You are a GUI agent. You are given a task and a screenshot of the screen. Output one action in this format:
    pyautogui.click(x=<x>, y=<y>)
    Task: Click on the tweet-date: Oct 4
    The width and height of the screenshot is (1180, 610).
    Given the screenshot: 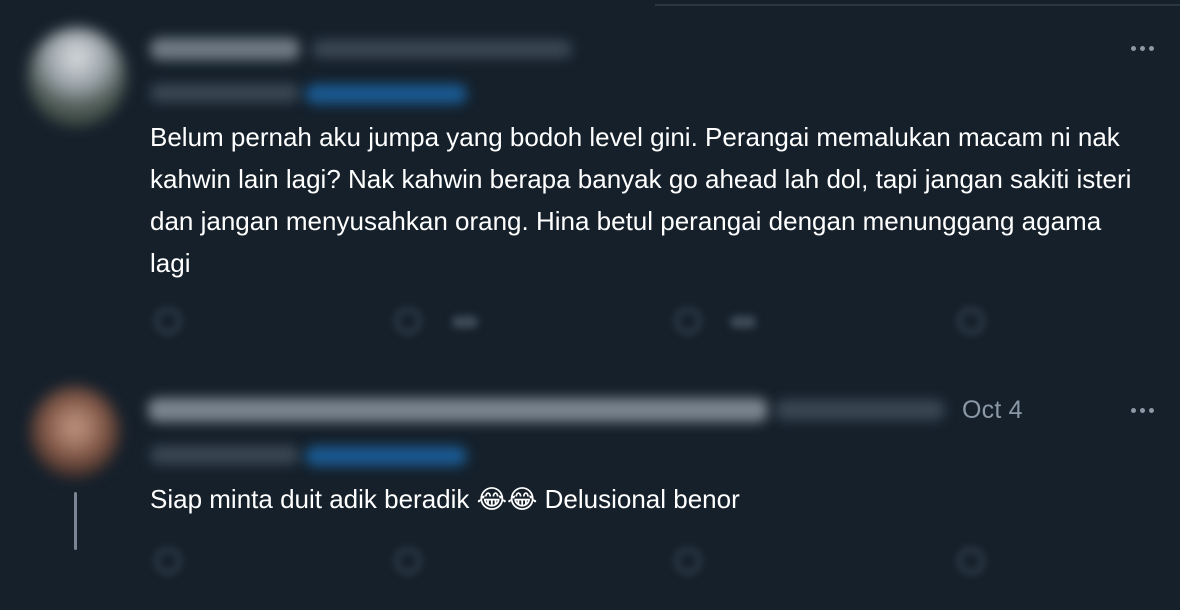 What is the action you would take?
    pyautogui.click(x=992, y=410)
    